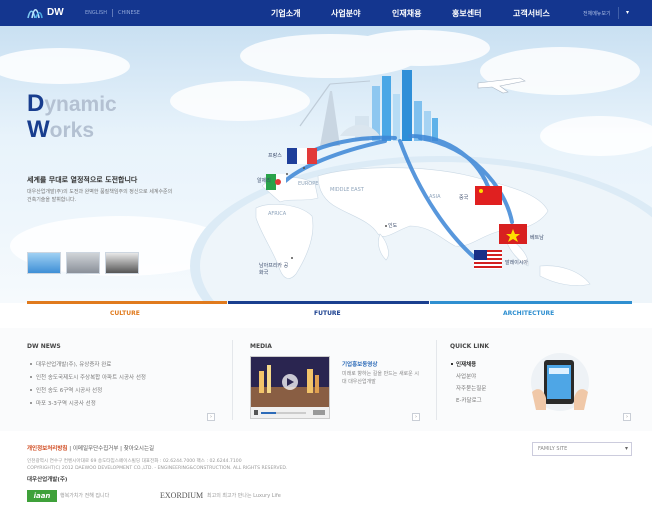 The width and height of the screenshot is (652, 526). What do you see at coordinates (560, 382) in the screenshot?
I see `tablet-hands-icon` at bounding box center [560, 382].